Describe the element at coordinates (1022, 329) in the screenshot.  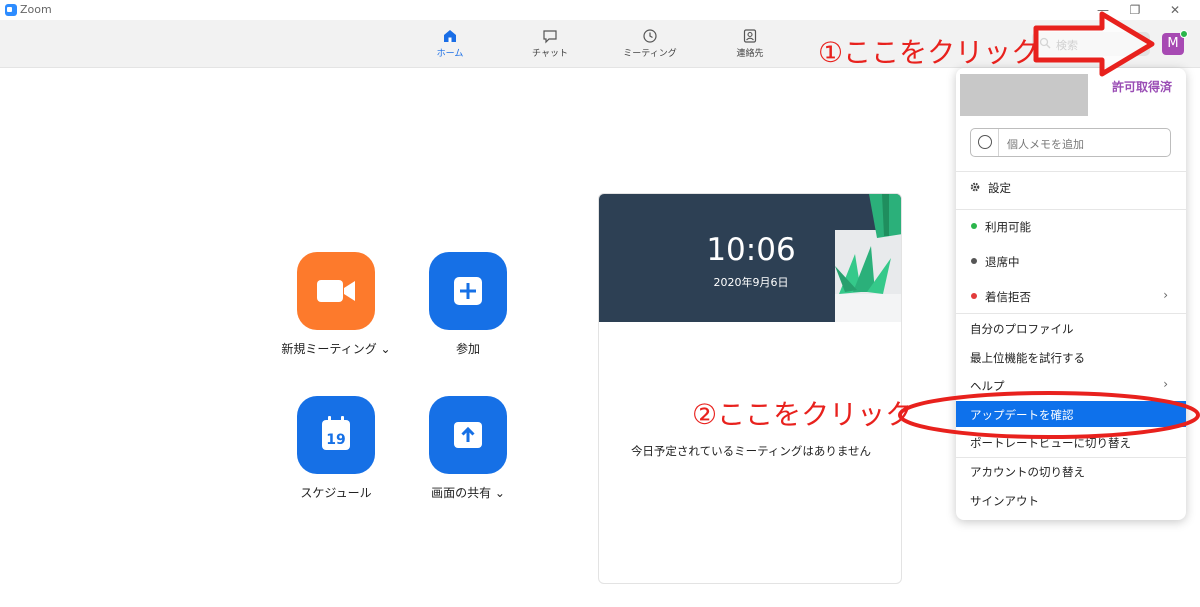
I see `my-profile-label: 自分のプロファイル` at that location.